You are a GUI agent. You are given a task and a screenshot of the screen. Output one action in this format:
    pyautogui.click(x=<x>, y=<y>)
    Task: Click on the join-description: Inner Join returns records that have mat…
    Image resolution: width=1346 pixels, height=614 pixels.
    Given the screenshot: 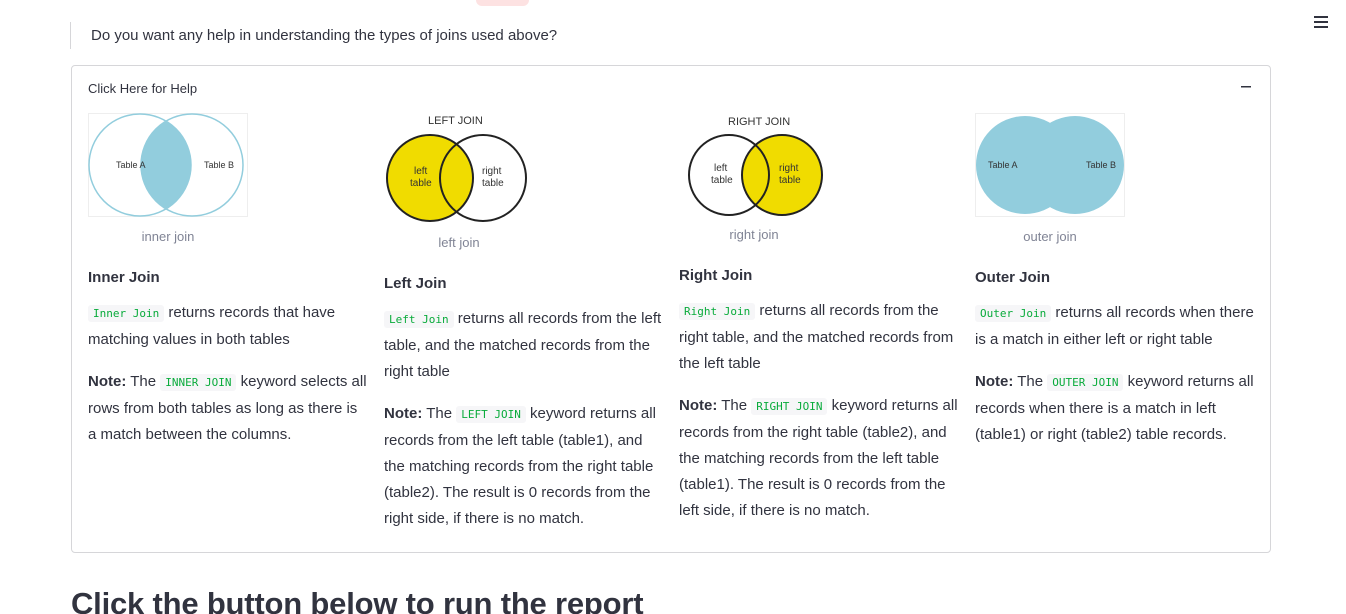 What is the action you would take?
    pyautogui.click(x=228, y=326)
    